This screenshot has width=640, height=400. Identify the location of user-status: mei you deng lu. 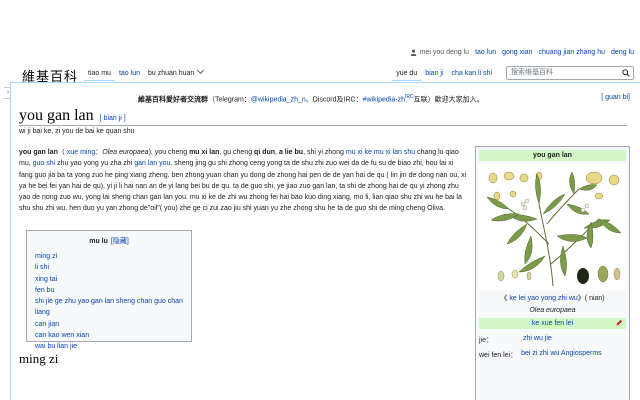
(439, 52).